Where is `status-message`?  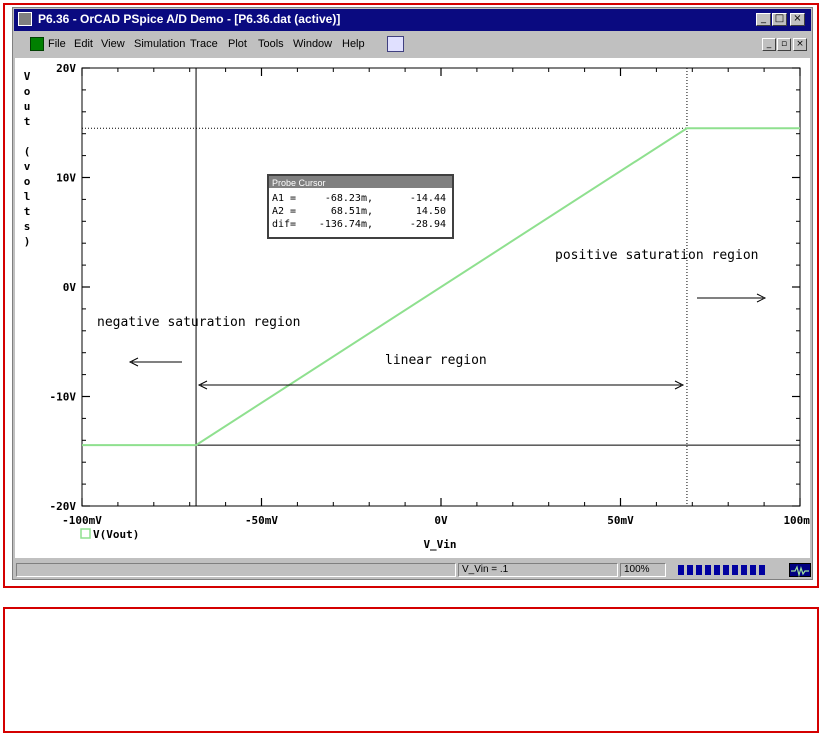
status-message is located at coordinates (236, 570).